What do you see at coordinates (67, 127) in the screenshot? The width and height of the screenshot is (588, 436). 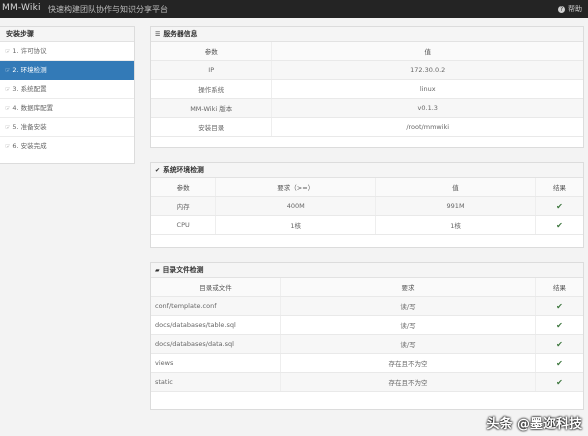 I see `step-prepare-install: ☞ 5. 准备安装` at bounding box center [67, 127].